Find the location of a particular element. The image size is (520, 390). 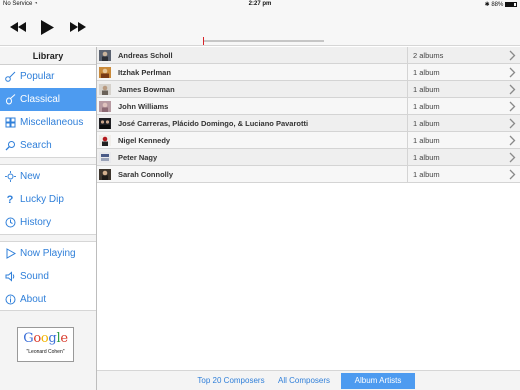

sidebar-item-label: New is located at coordinates (30, 176).